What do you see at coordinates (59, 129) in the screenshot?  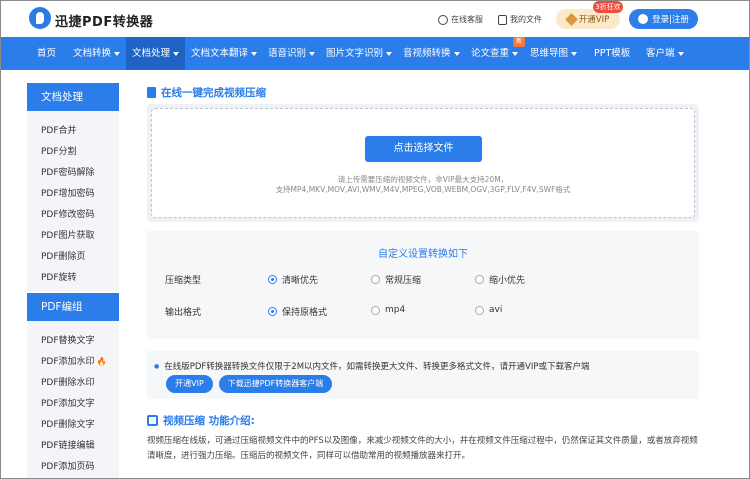 I see `sidebar-item-pdf-merge: PDF合并` at bounding box center [59, 129].